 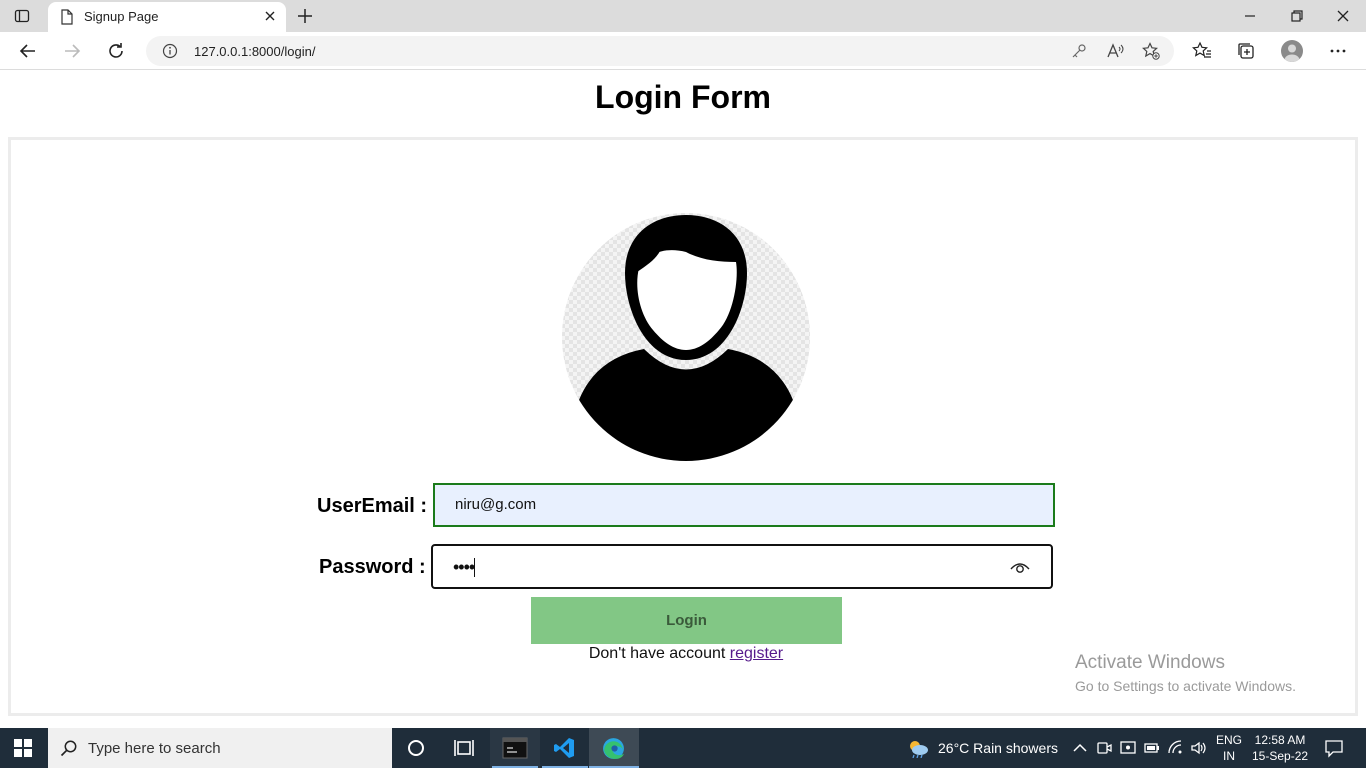 I want to click on taskbar-app-edge, so click(x=614, y=748).